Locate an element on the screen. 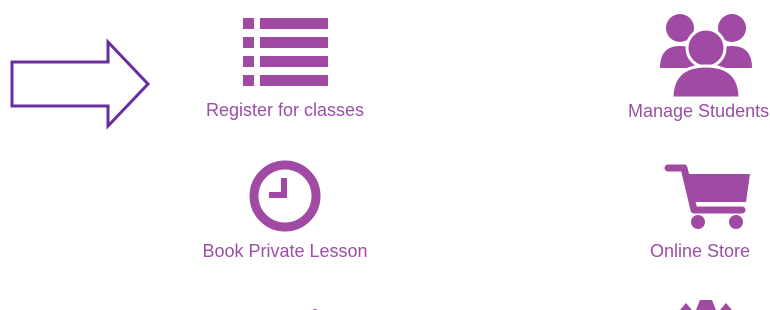 The image size is (770, 310). manage-students-tile: Manage Students is located at coordinates (695, 67).